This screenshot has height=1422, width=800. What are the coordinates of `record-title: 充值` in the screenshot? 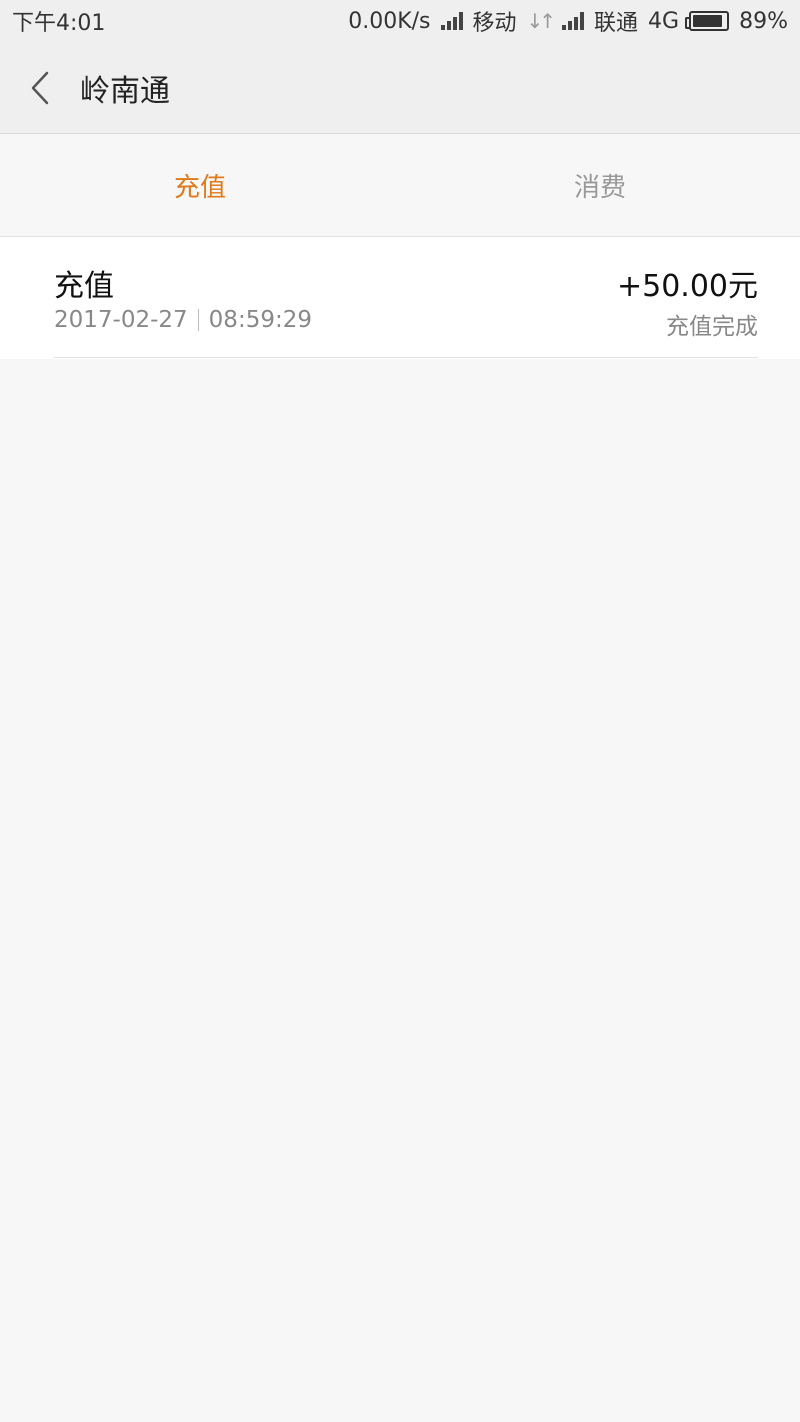 It's located at (84, 286).